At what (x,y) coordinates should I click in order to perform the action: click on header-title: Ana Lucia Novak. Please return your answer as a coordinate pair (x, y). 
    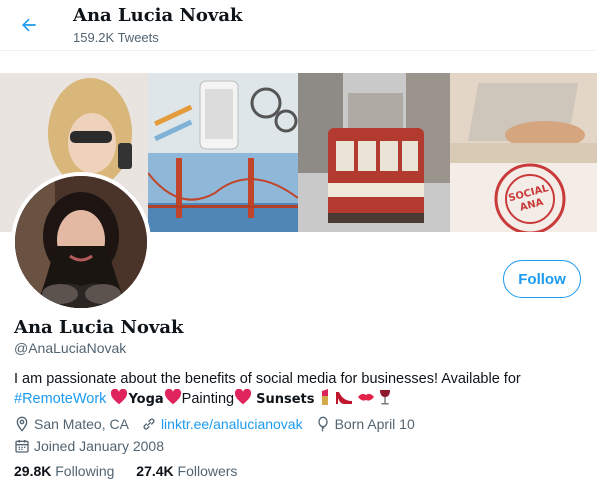
    Looking at the image, I should click on (158, 15).